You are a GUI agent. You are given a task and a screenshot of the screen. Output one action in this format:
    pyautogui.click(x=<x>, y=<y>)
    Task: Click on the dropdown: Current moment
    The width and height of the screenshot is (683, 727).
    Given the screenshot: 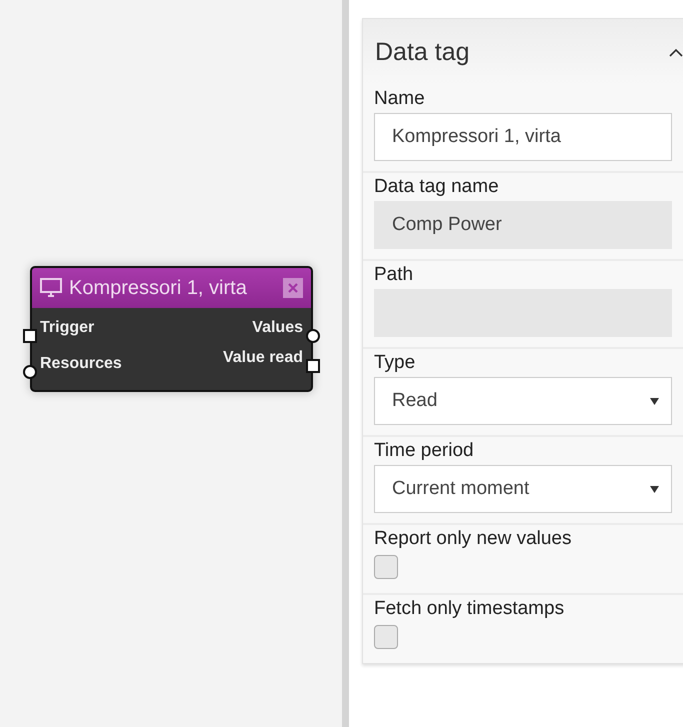 What is the action you would take?
    pyautogui.click(x=523, y=489)
    